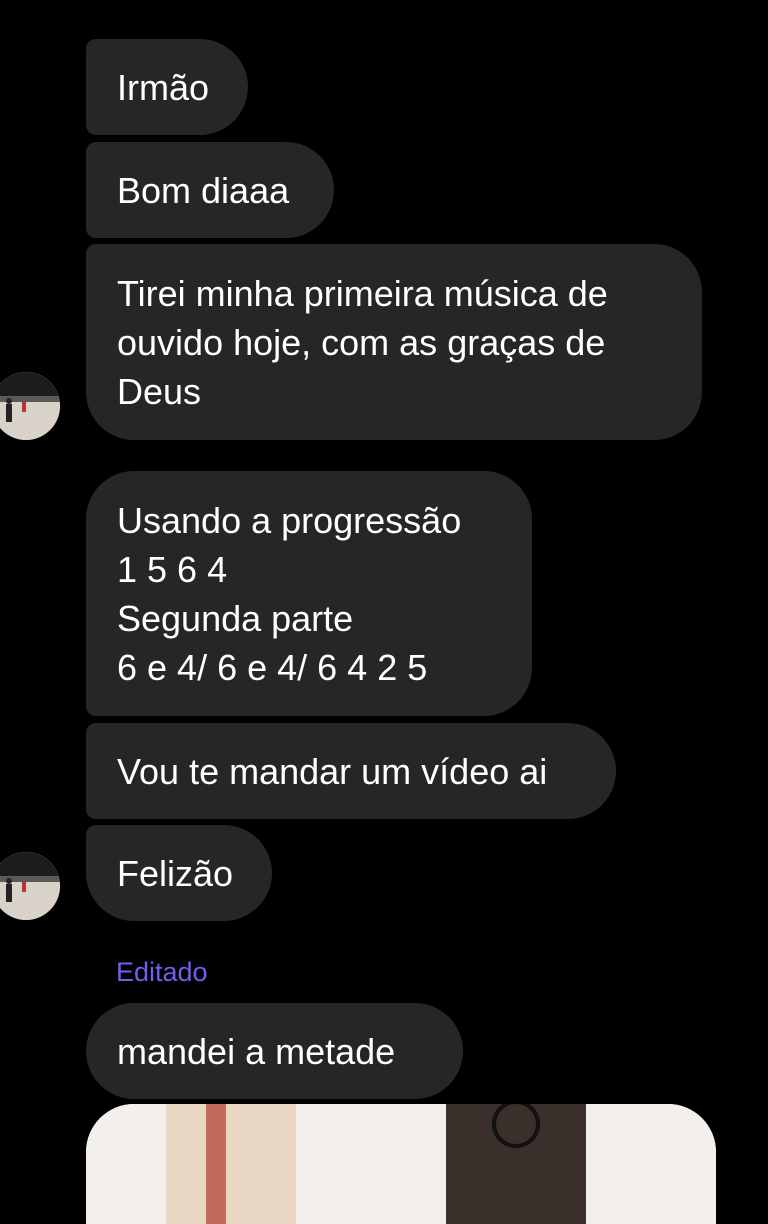 The width and height of the screenshot is (768, 1224). Describe the element at coordinates (162, 972) in the screenshot. I see `edited-label: Editado` at that location.